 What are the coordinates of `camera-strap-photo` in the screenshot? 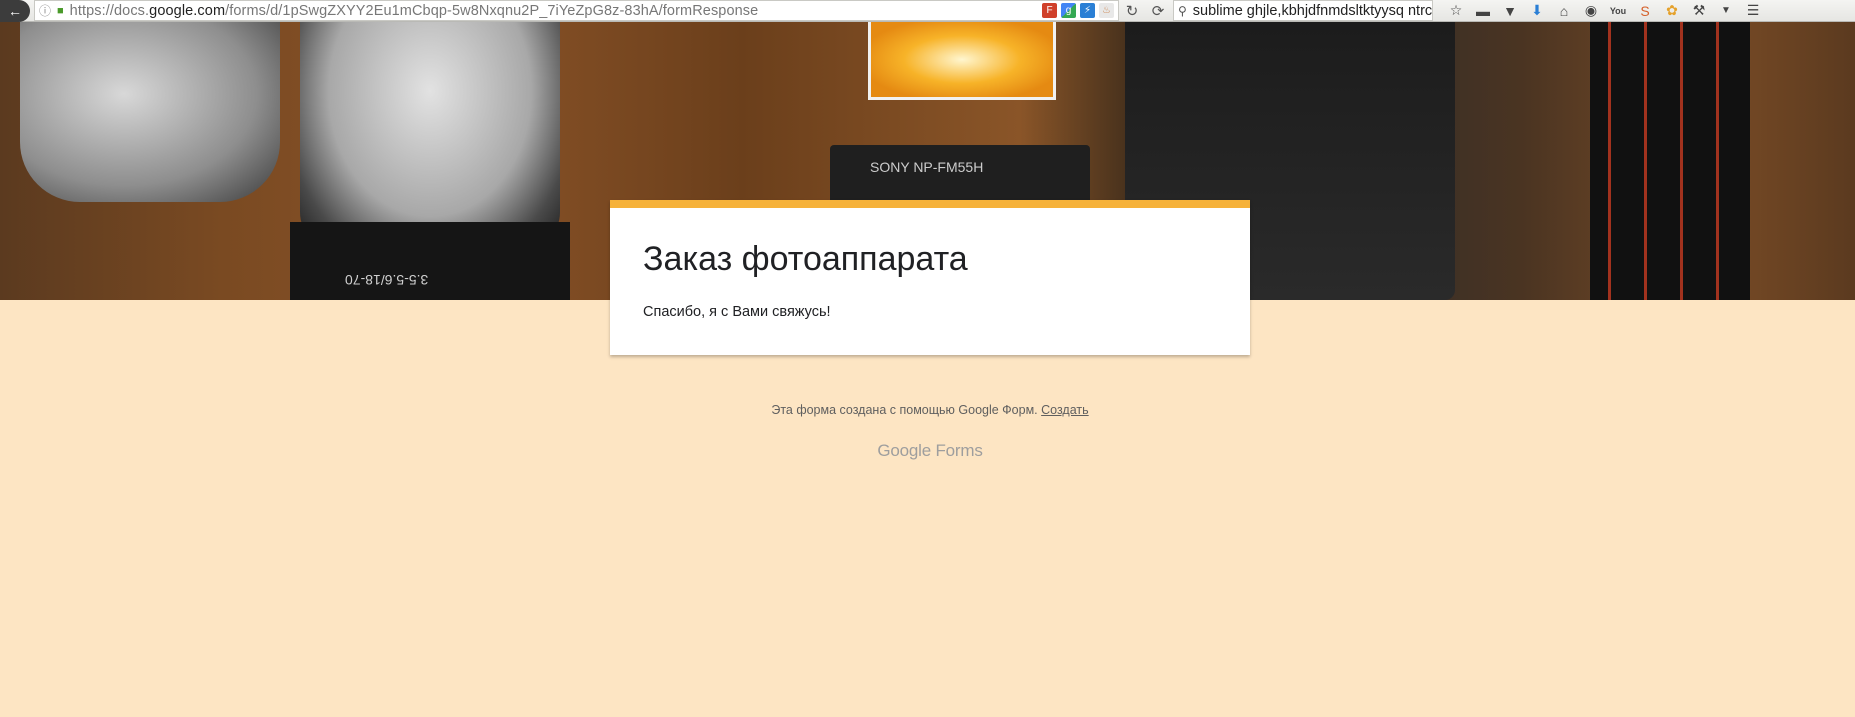 It's located at (1670, 161).